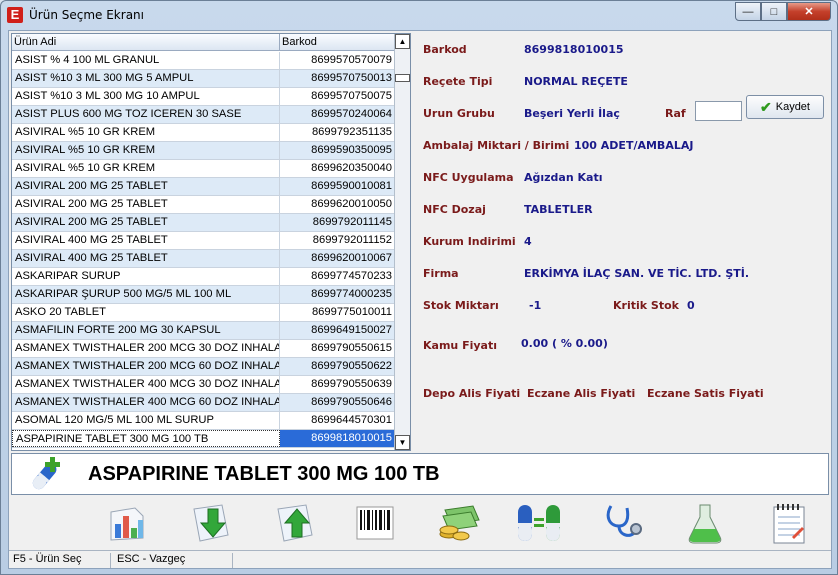 Image resolution: width=838 pixels, height=575 pixels. I want to click on close-button: ✕, so click(809, 11).